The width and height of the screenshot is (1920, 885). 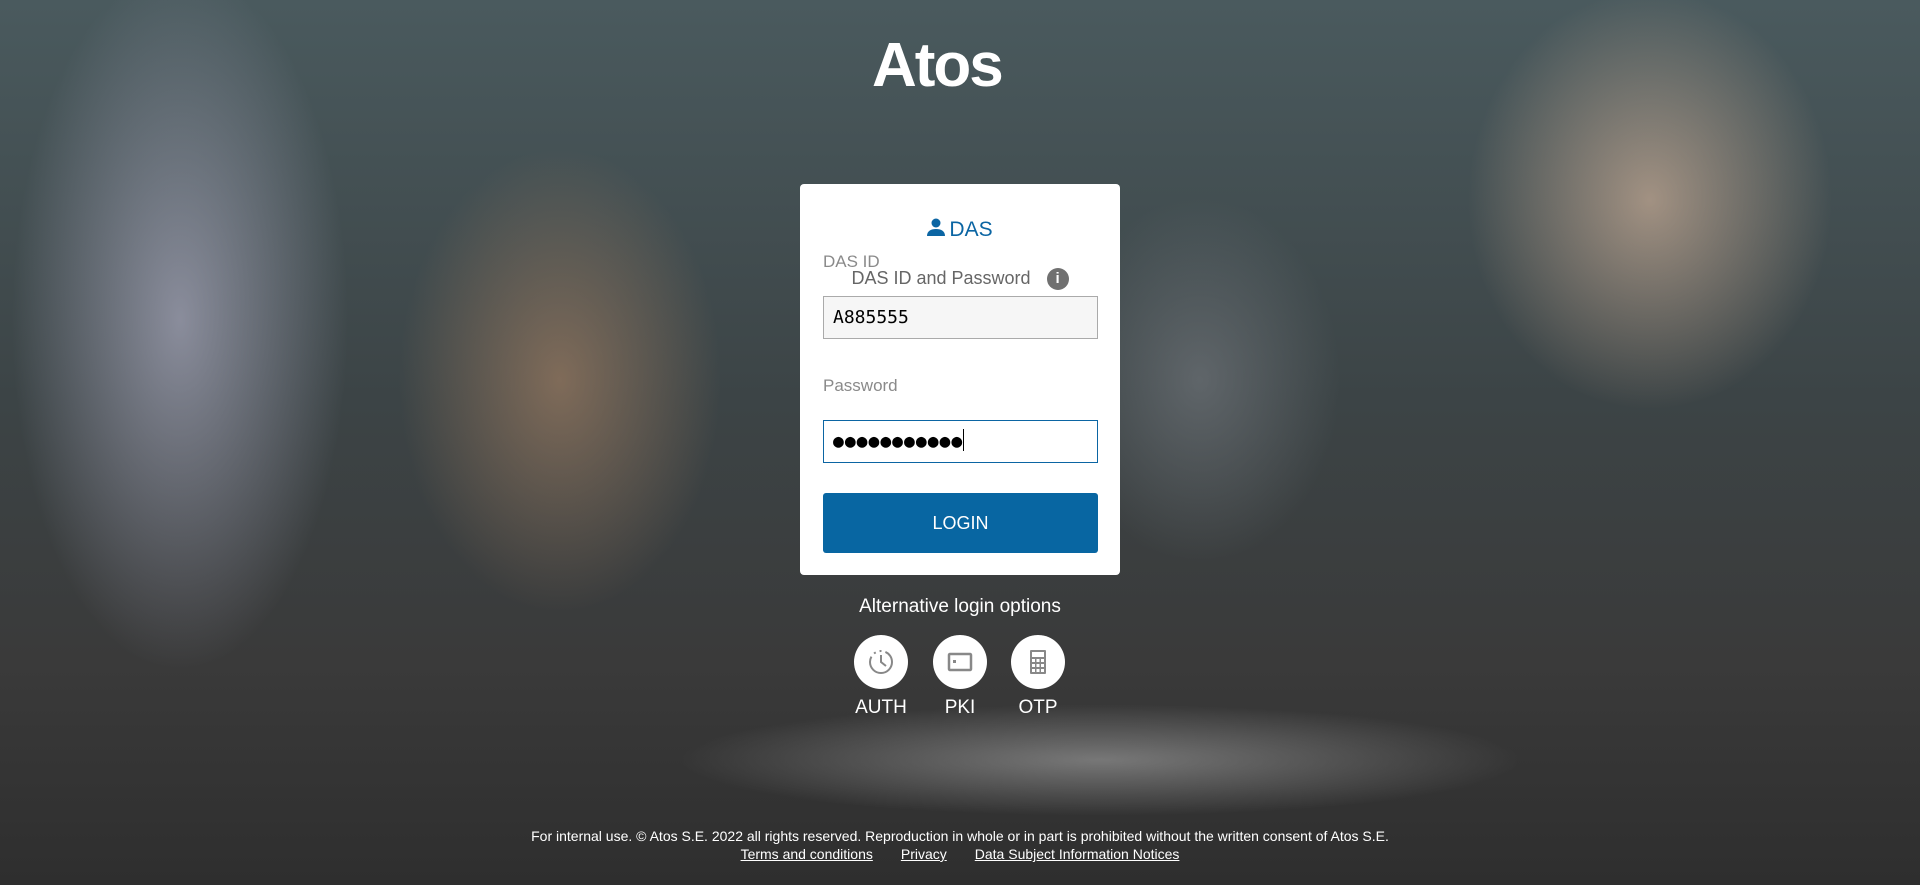 I want to click on info-icon: i, so click(x=1057, y=279).